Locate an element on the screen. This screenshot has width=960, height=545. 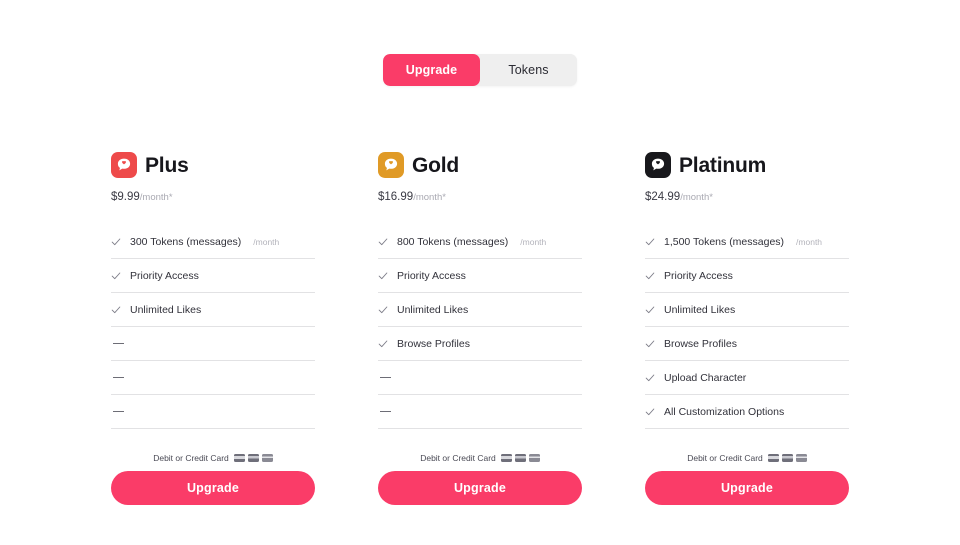
feature-row: 300 Tokens (messages) /month is located at coordinates (213, 242).